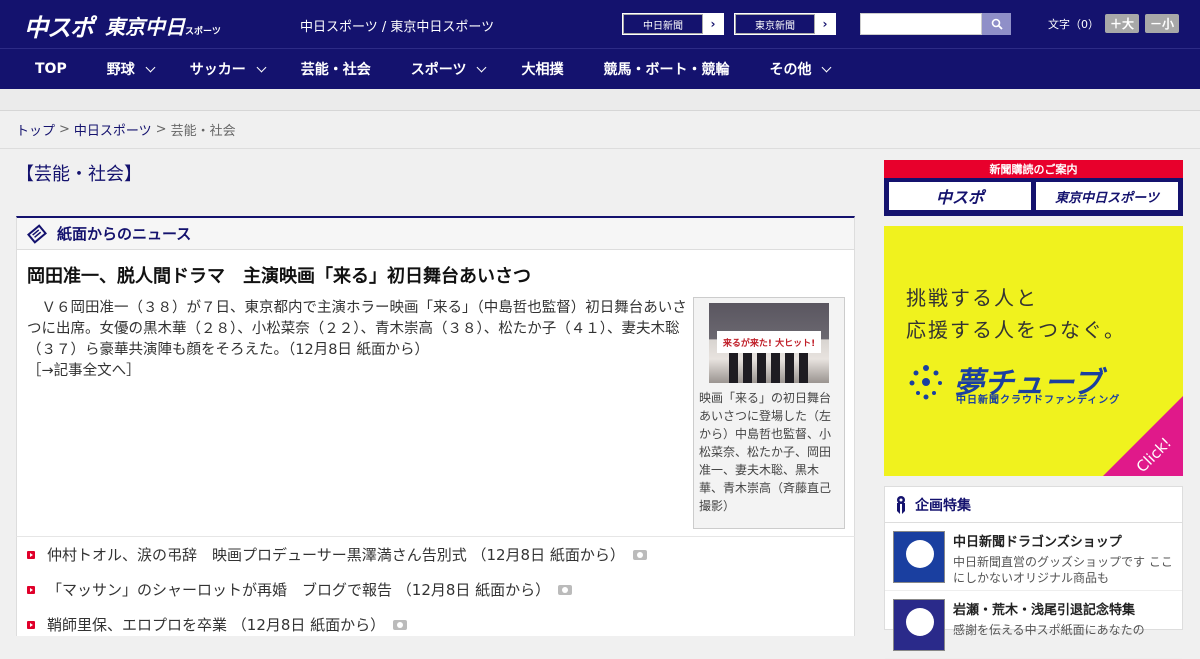  I want to click on nav-item-entertainment: 芸能・社会, so click(336, 69).